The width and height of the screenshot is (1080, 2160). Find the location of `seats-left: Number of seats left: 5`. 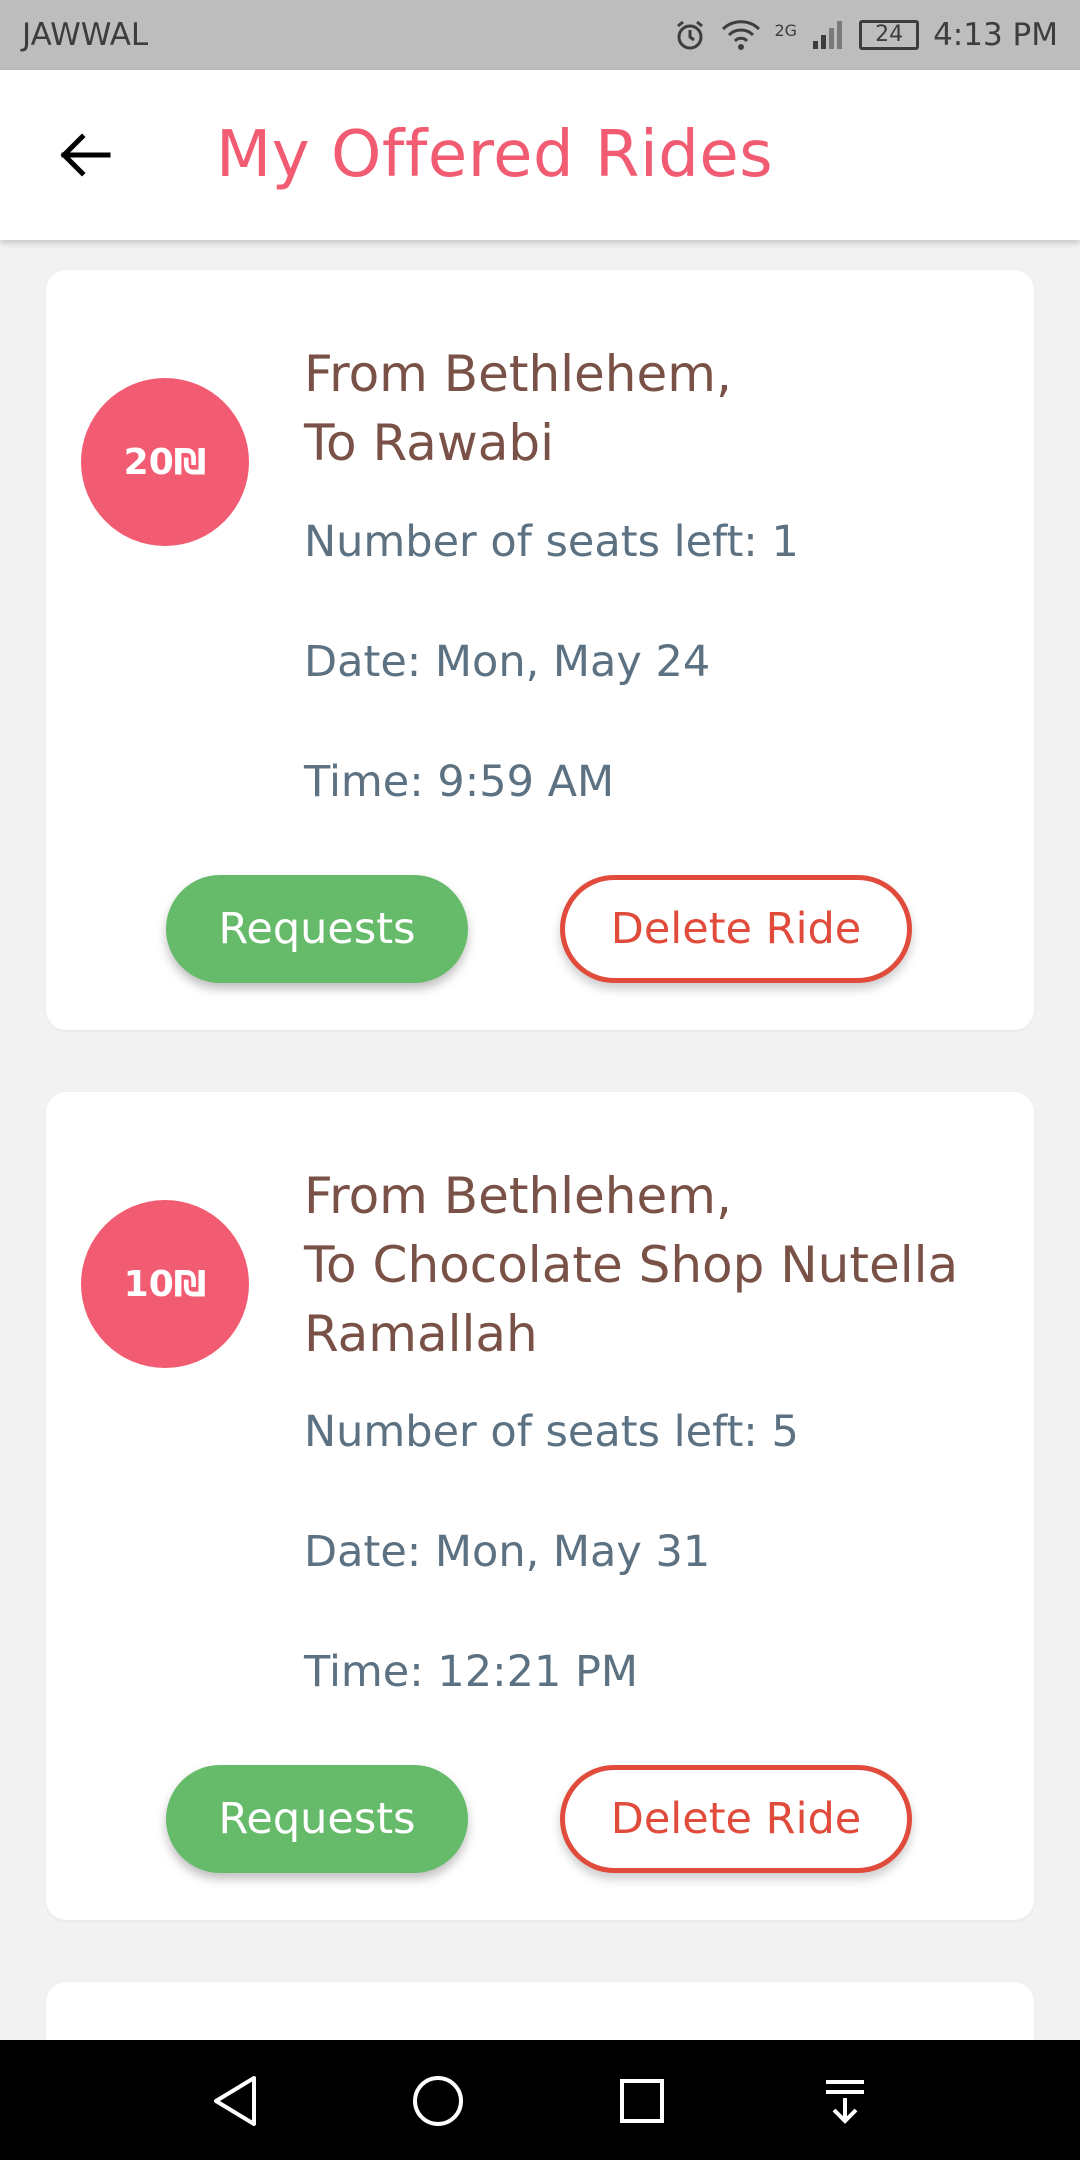

seats-left: Number of seats left: 5 is located at coordinates (551, 1432).